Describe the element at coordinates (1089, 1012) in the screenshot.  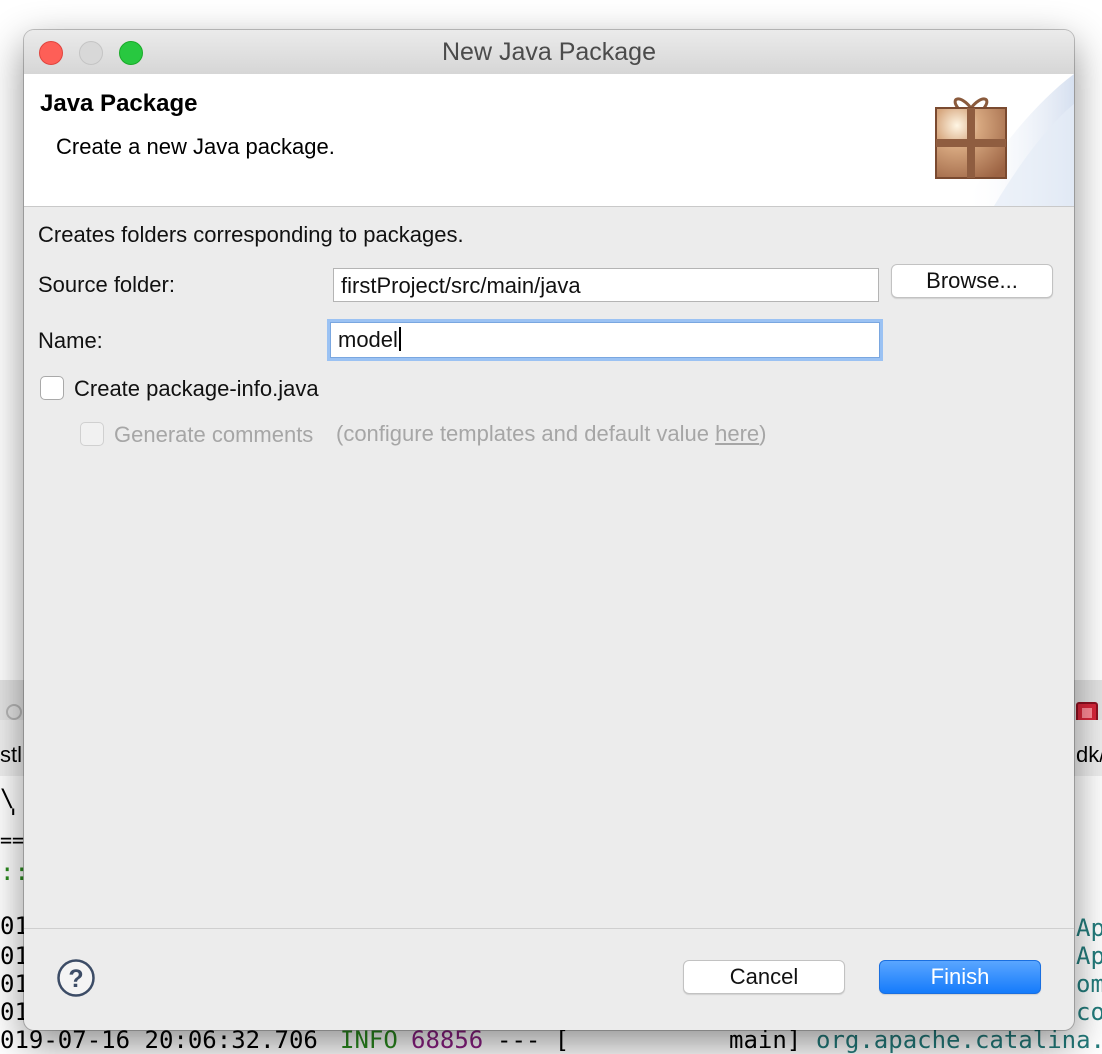
I see `console-fragment: co` at that location.